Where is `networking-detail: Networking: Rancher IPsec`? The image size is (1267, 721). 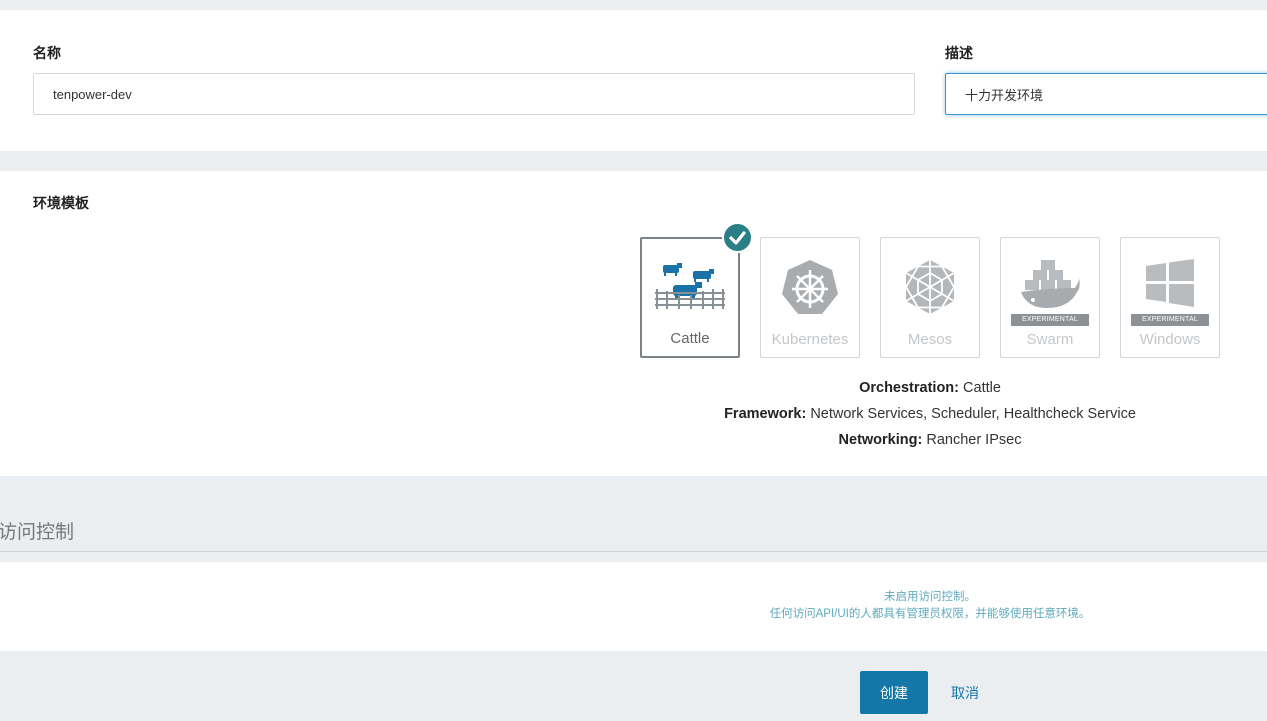
networking-detail: Networking: Rancher IPsec is located at coordinates (930, 440).